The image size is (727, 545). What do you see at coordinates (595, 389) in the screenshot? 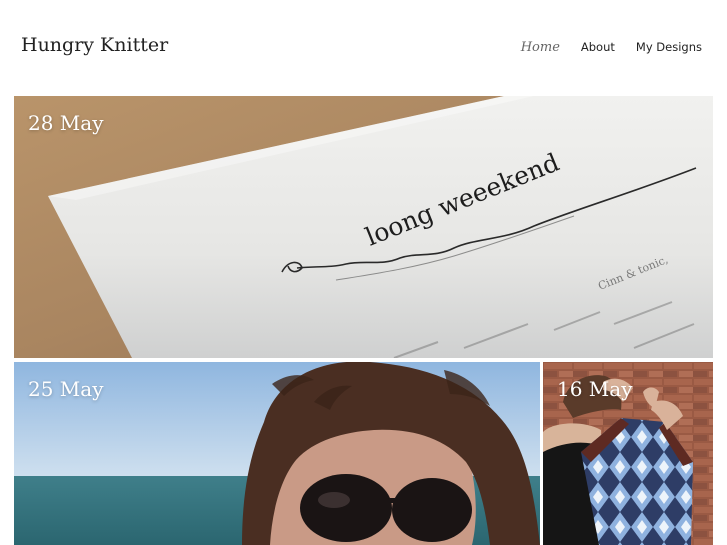
I see `post-date: 16 May` at bounding box center [595, 389].